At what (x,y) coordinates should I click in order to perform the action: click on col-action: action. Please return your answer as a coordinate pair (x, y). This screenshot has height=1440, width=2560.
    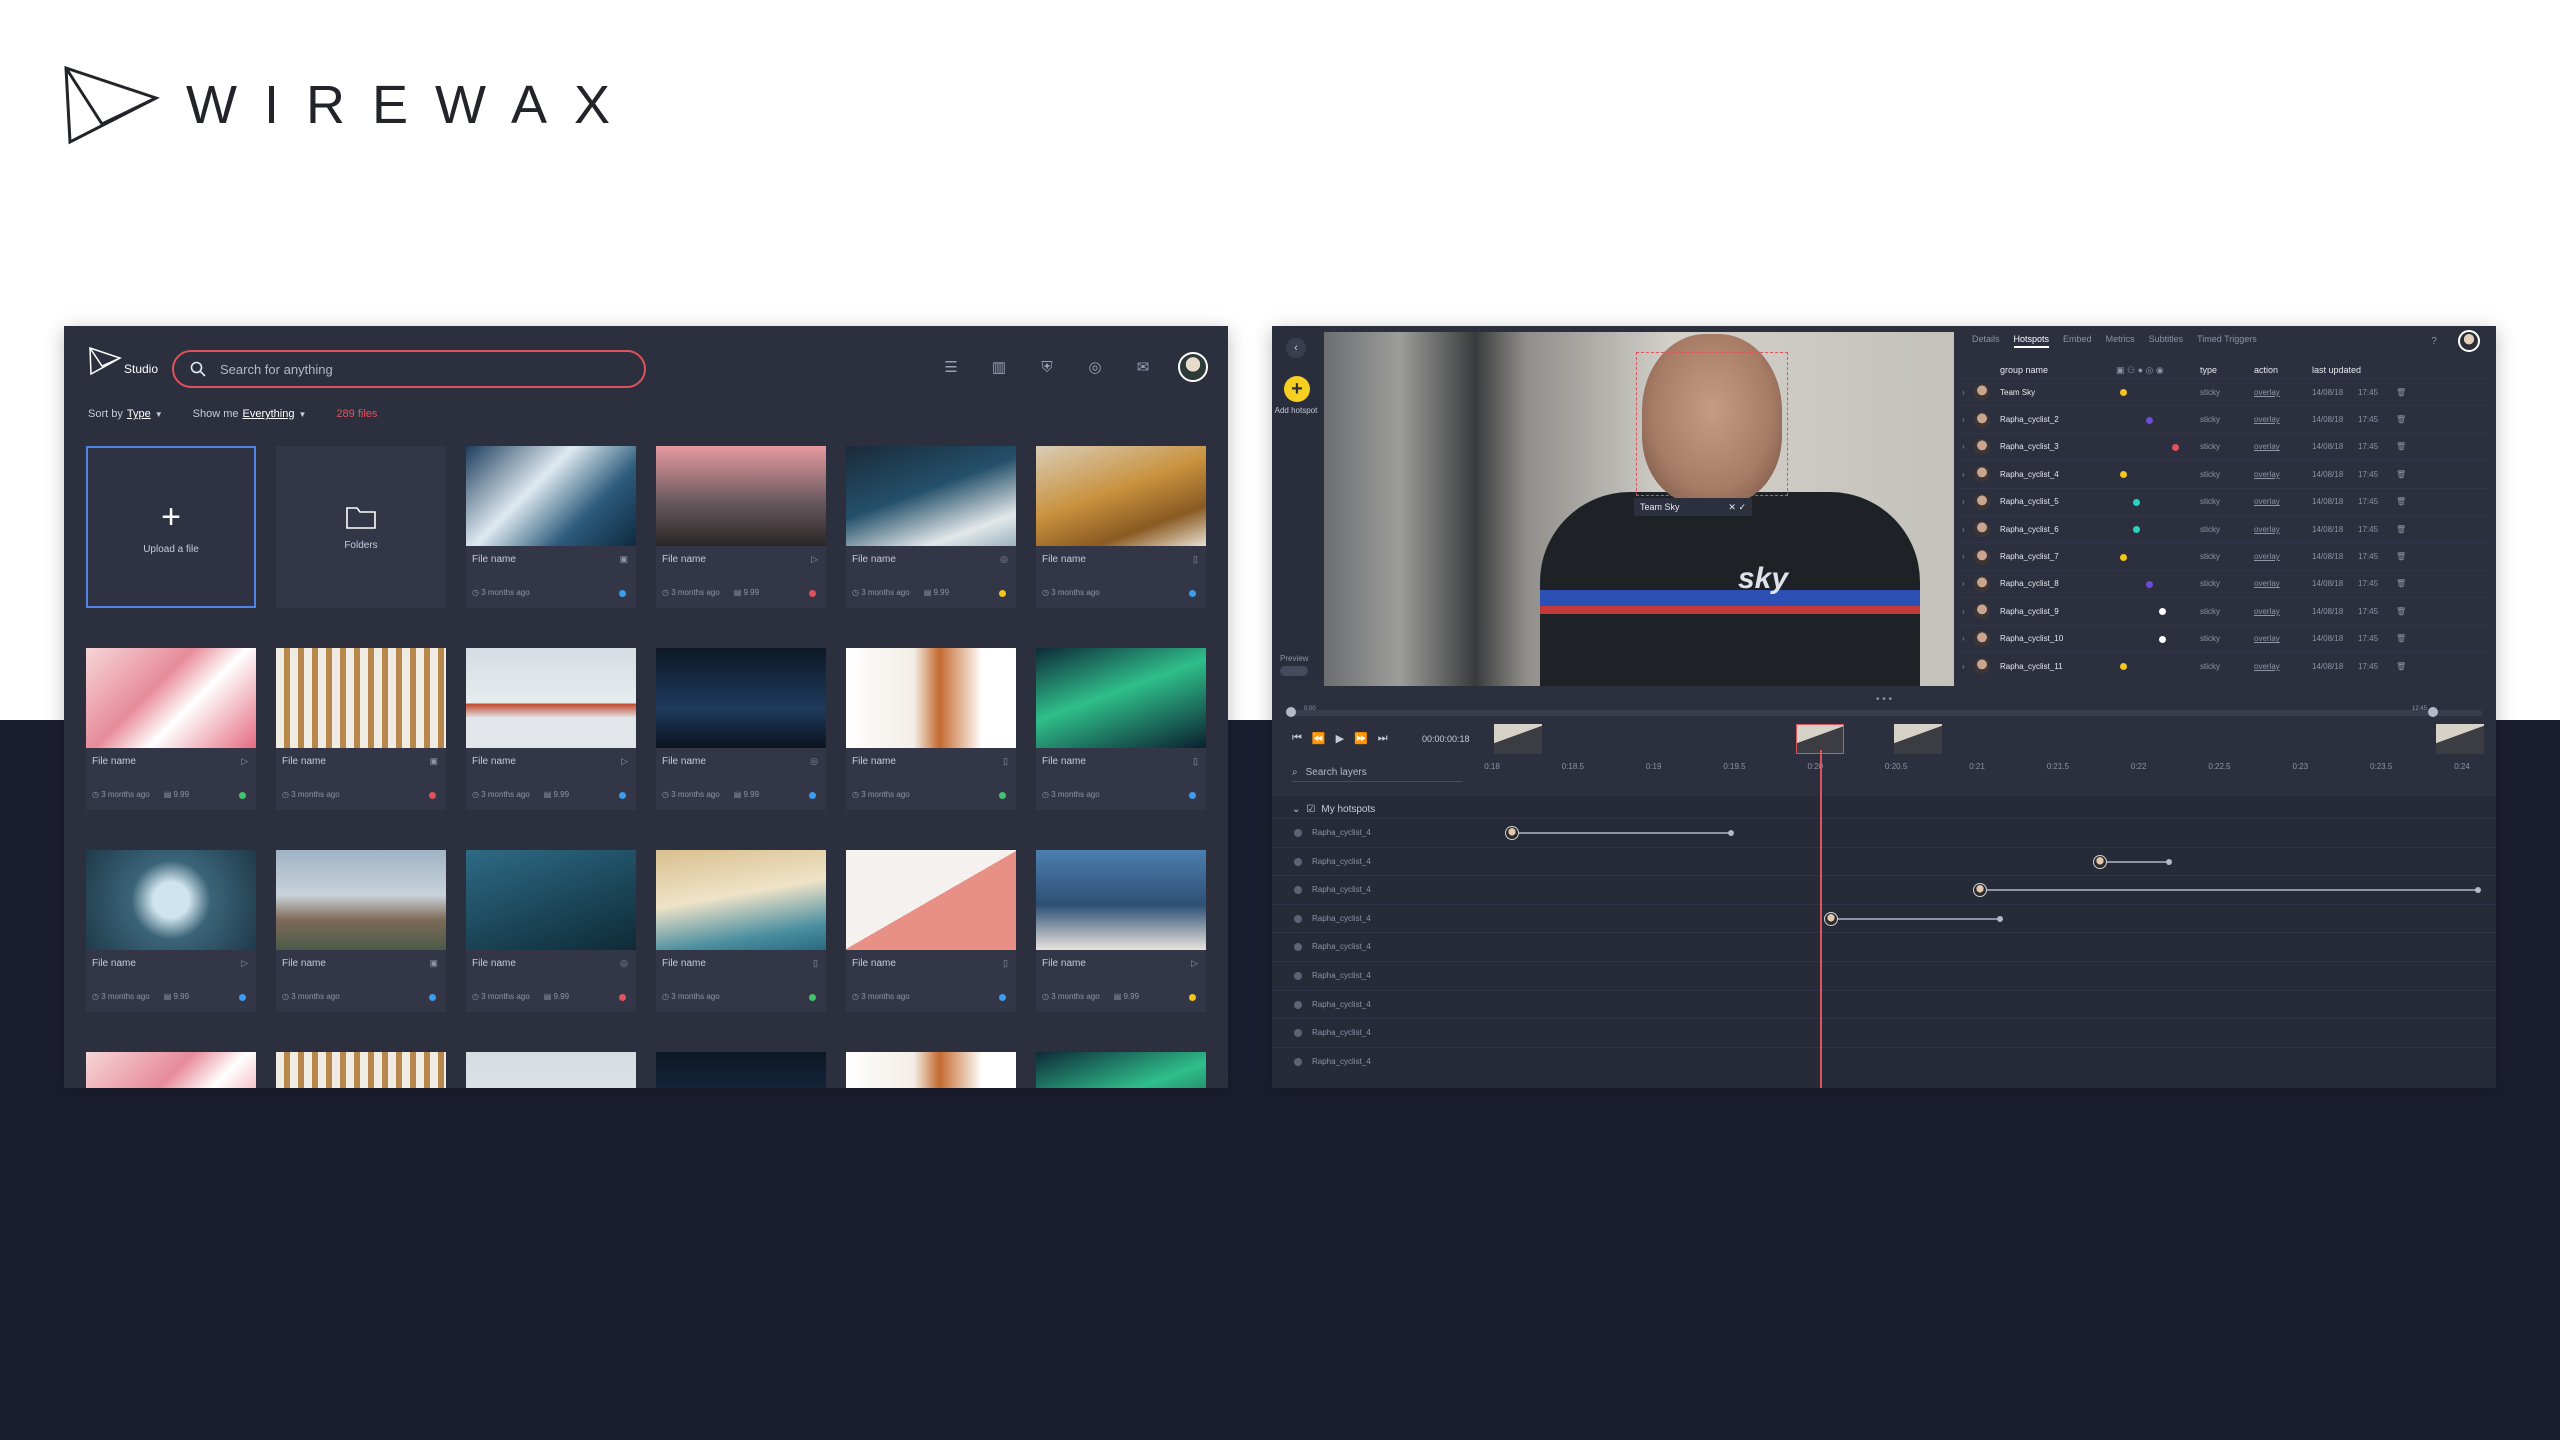
    Looking at the image, I should click on (2283, 370).